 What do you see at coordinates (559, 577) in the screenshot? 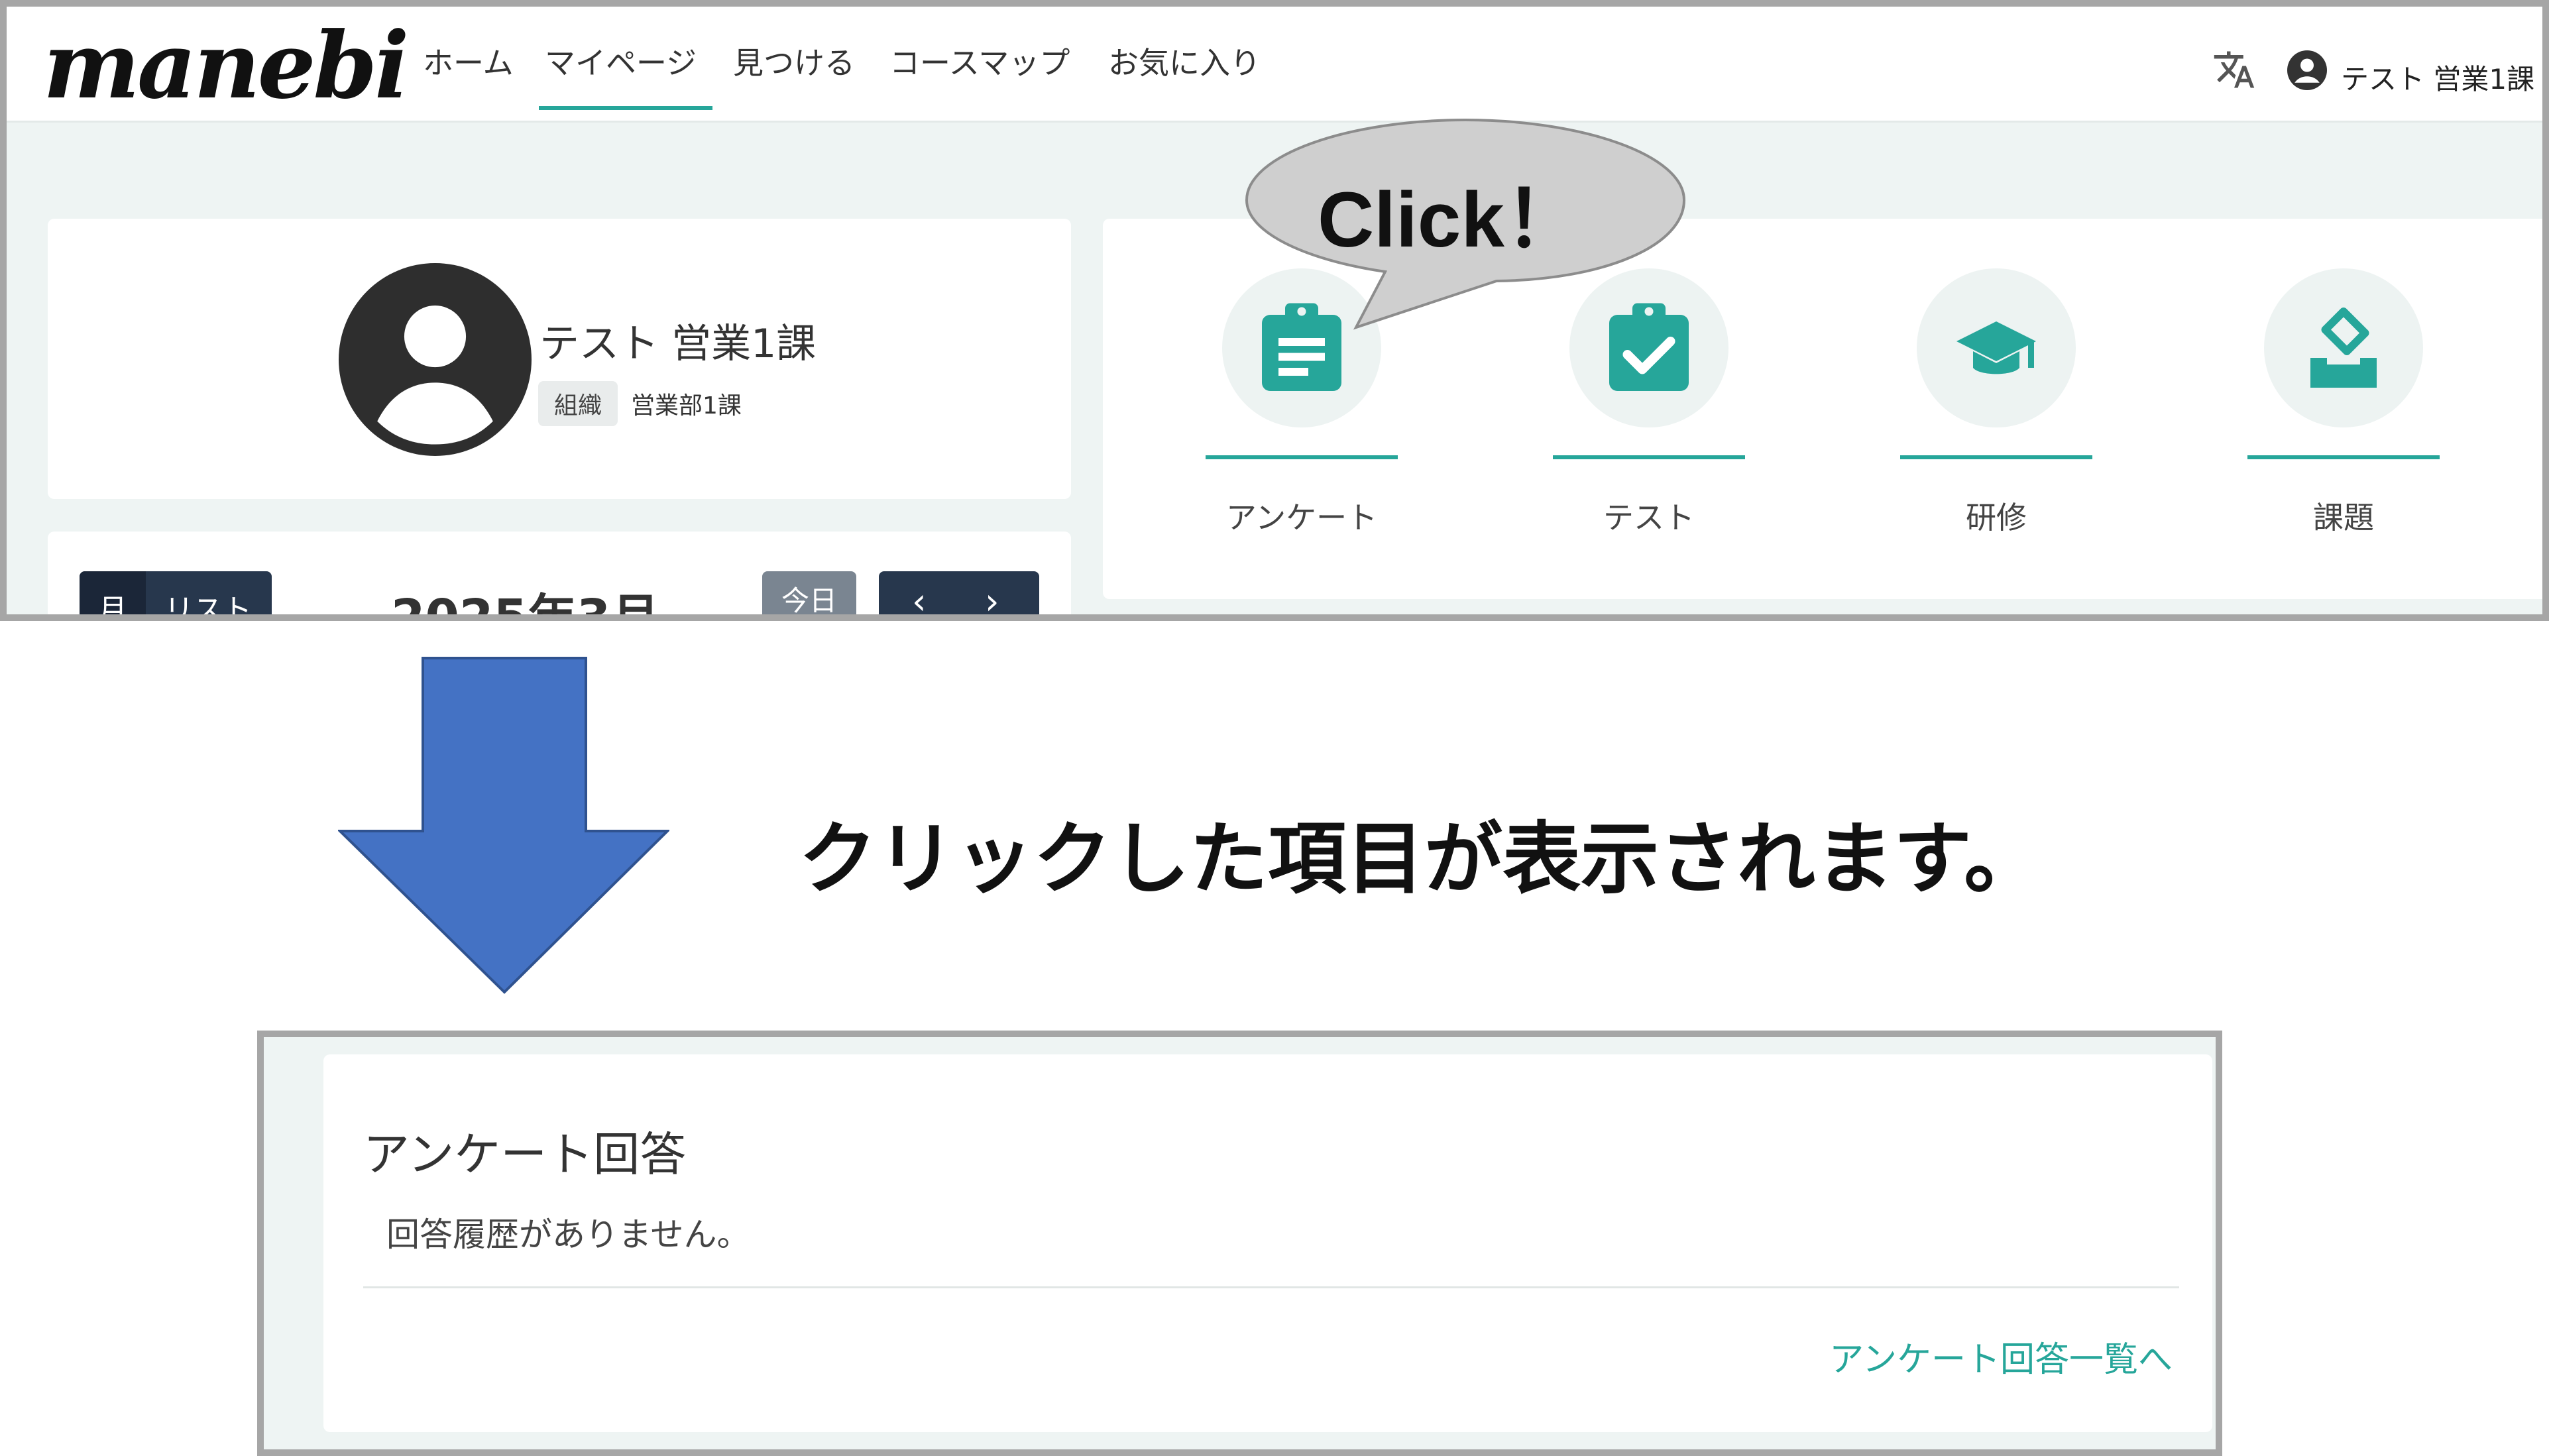
I see `calendar-card: 月 リスト 2025年3月 今日 ‹ ›` at bounding box center [559, 577].